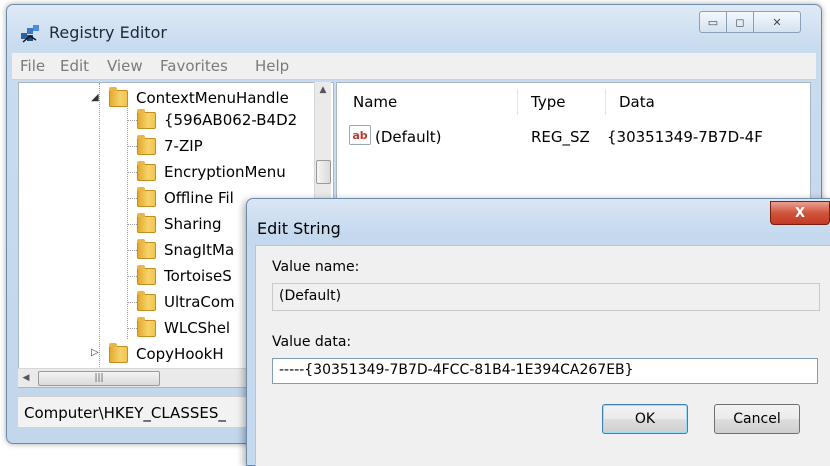 The image size is (830, 466). I want to click on value-data-cell: {30351349-7B7D-4F, so click(685, 137).